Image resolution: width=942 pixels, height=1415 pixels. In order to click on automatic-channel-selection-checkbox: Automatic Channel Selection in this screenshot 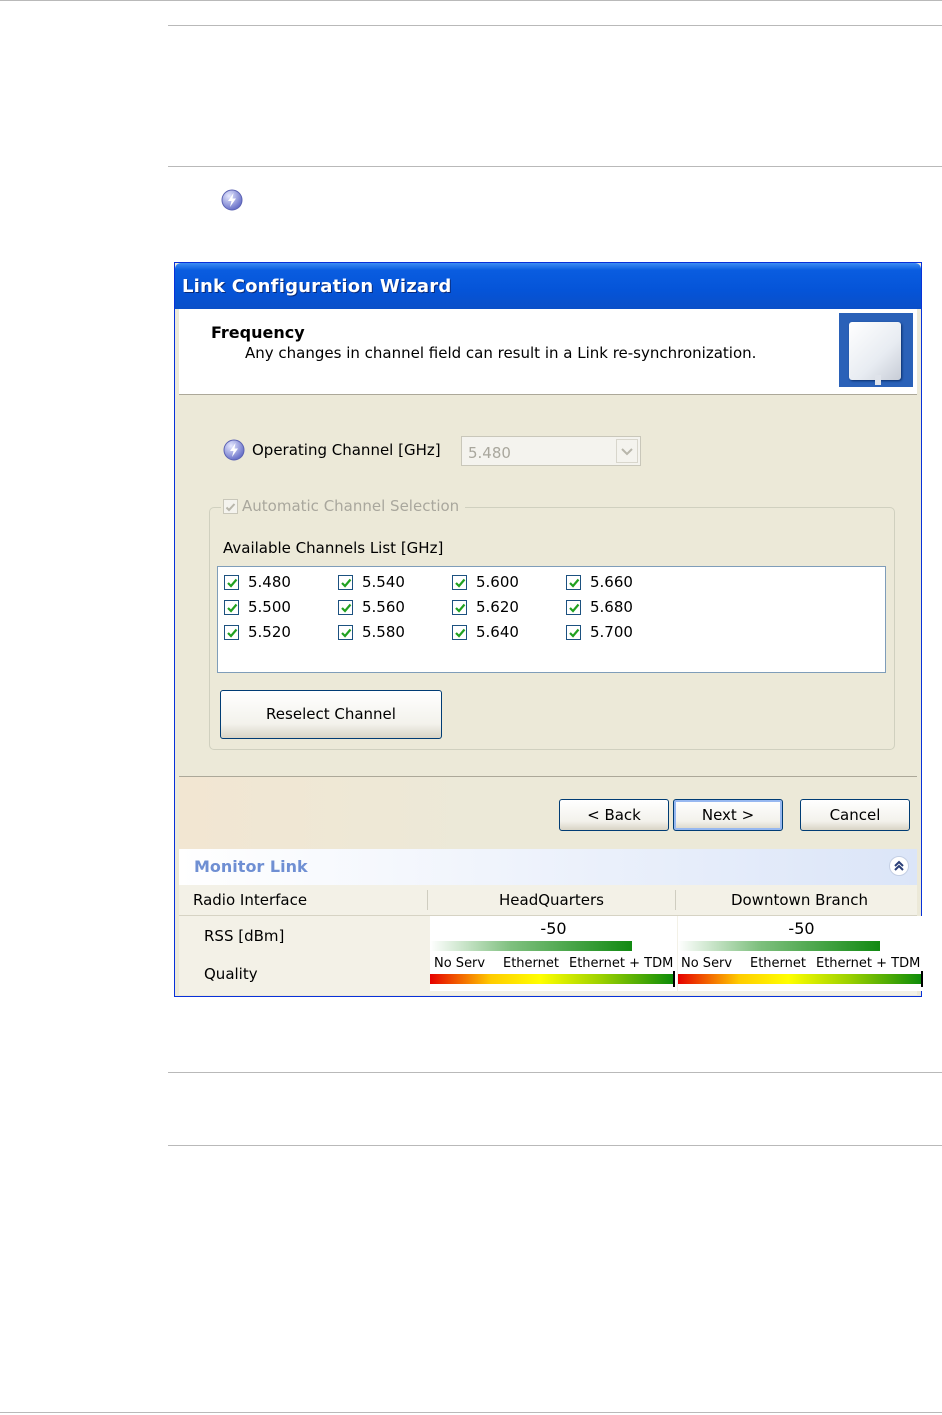, I will do `click(343, 506)`.